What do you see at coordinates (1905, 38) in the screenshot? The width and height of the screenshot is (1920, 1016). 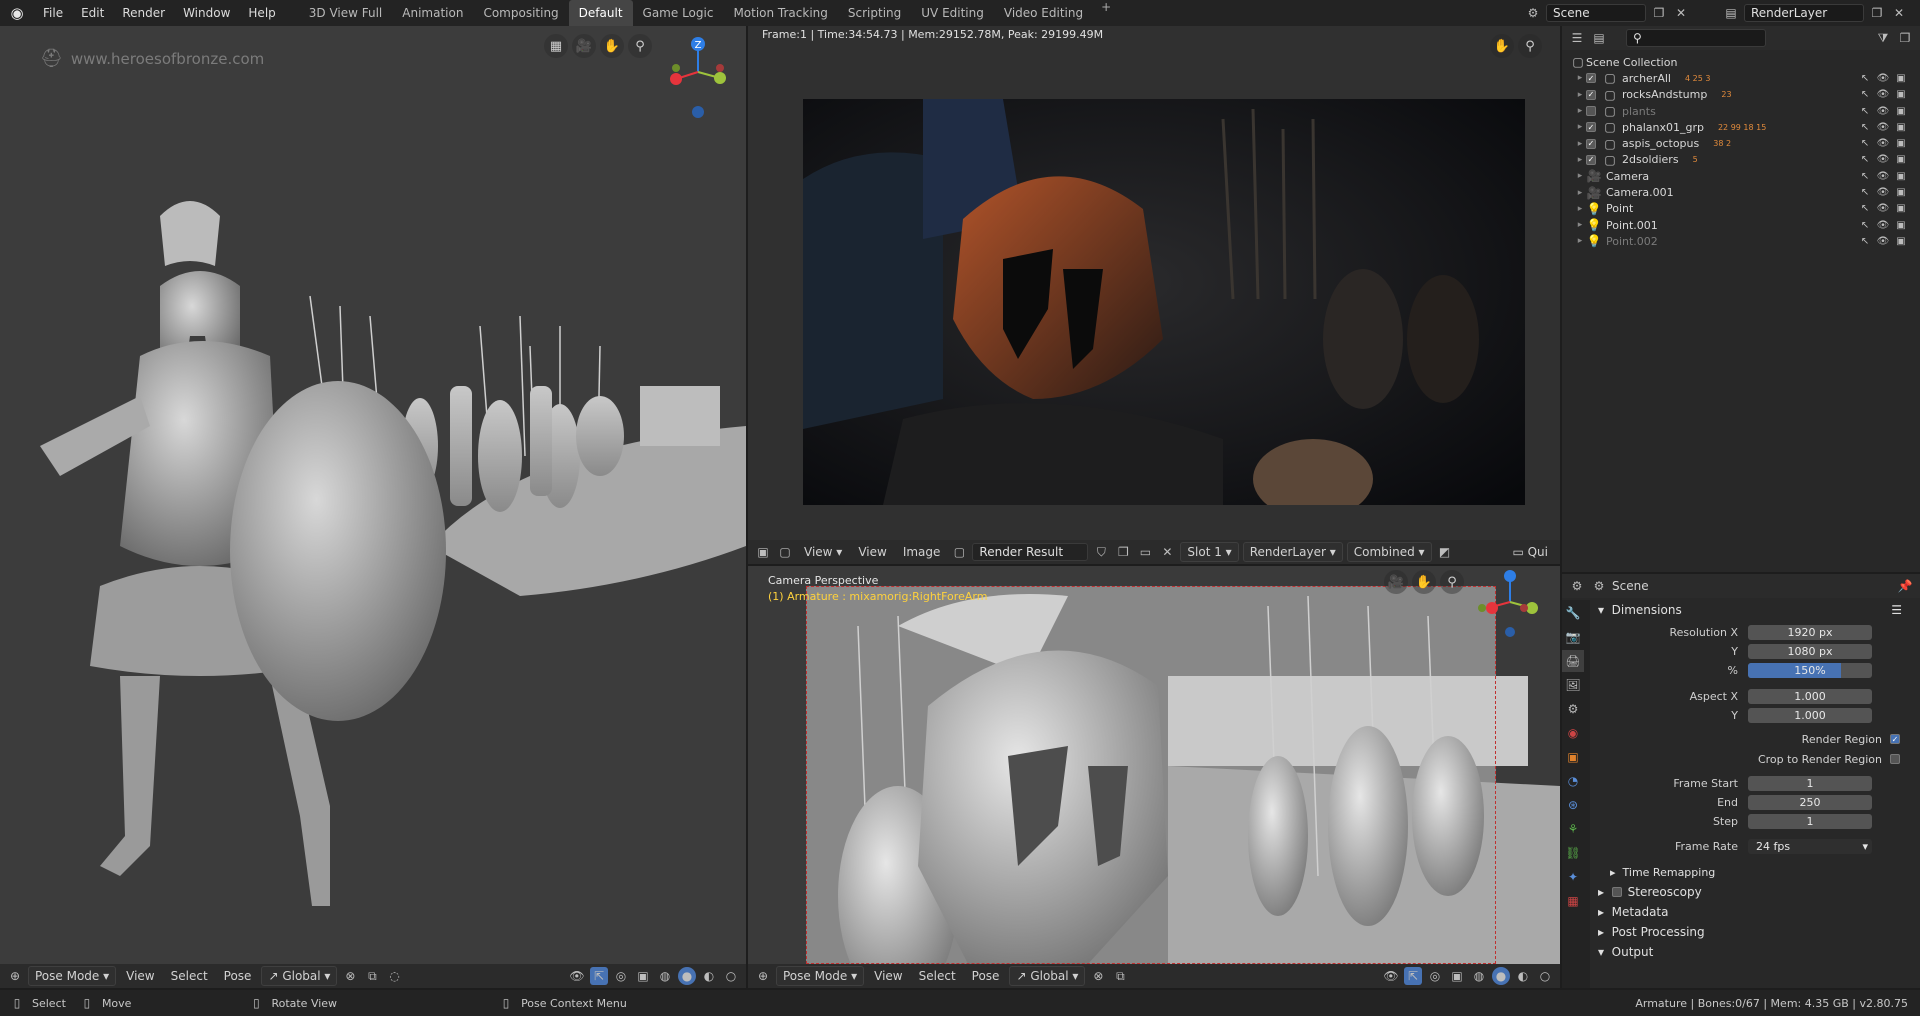 I see `new-collection-icon: ❐` at bounding box center [1905, 38].